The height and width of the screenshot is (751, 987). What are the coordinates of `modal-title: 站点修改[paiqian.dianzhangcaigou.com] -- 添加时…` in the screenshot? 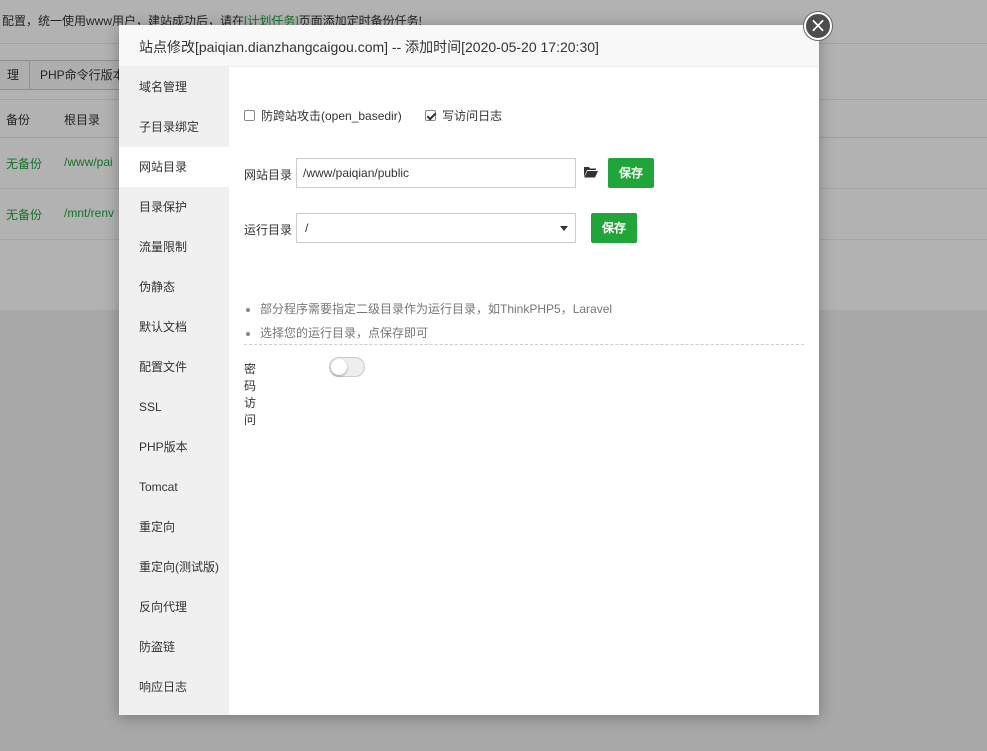 It's located at (469, 46).